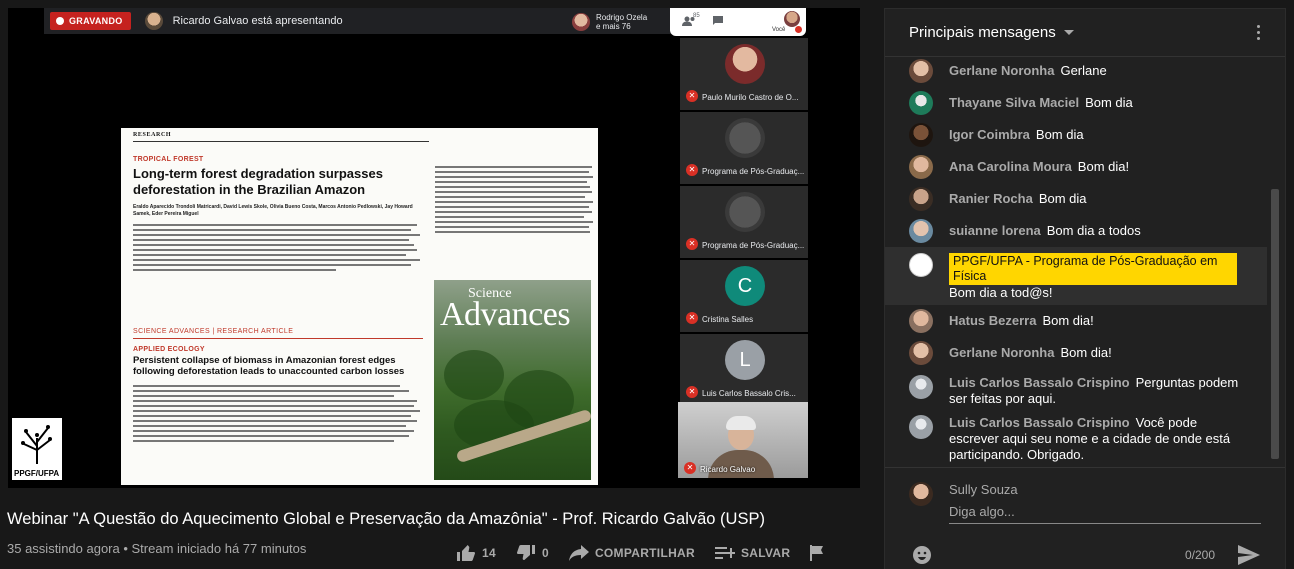 This screenshot has height=569, width=1294. What do you see at coordinates (466, 553) in the screenshot?
I see `thumbs-up-icon` at bounding box center [466, 553].